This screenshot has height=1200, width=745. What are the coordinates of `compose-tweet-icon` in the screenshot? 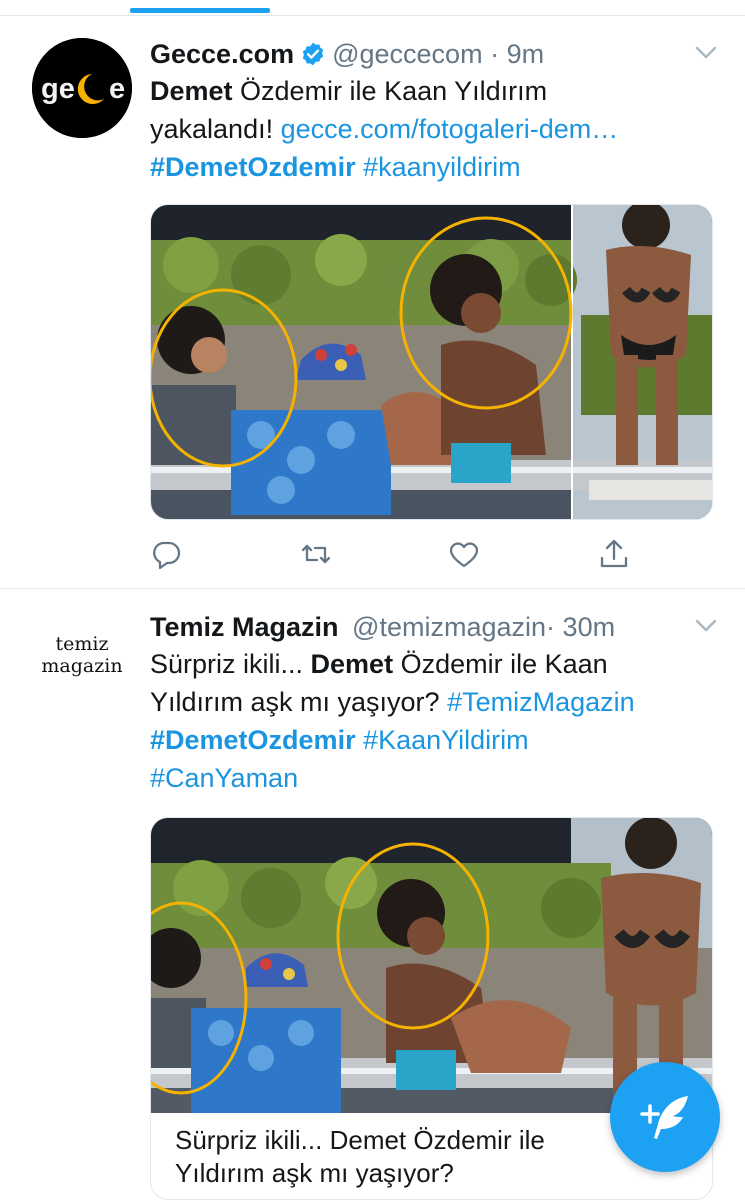 It's located at (664, 1117).